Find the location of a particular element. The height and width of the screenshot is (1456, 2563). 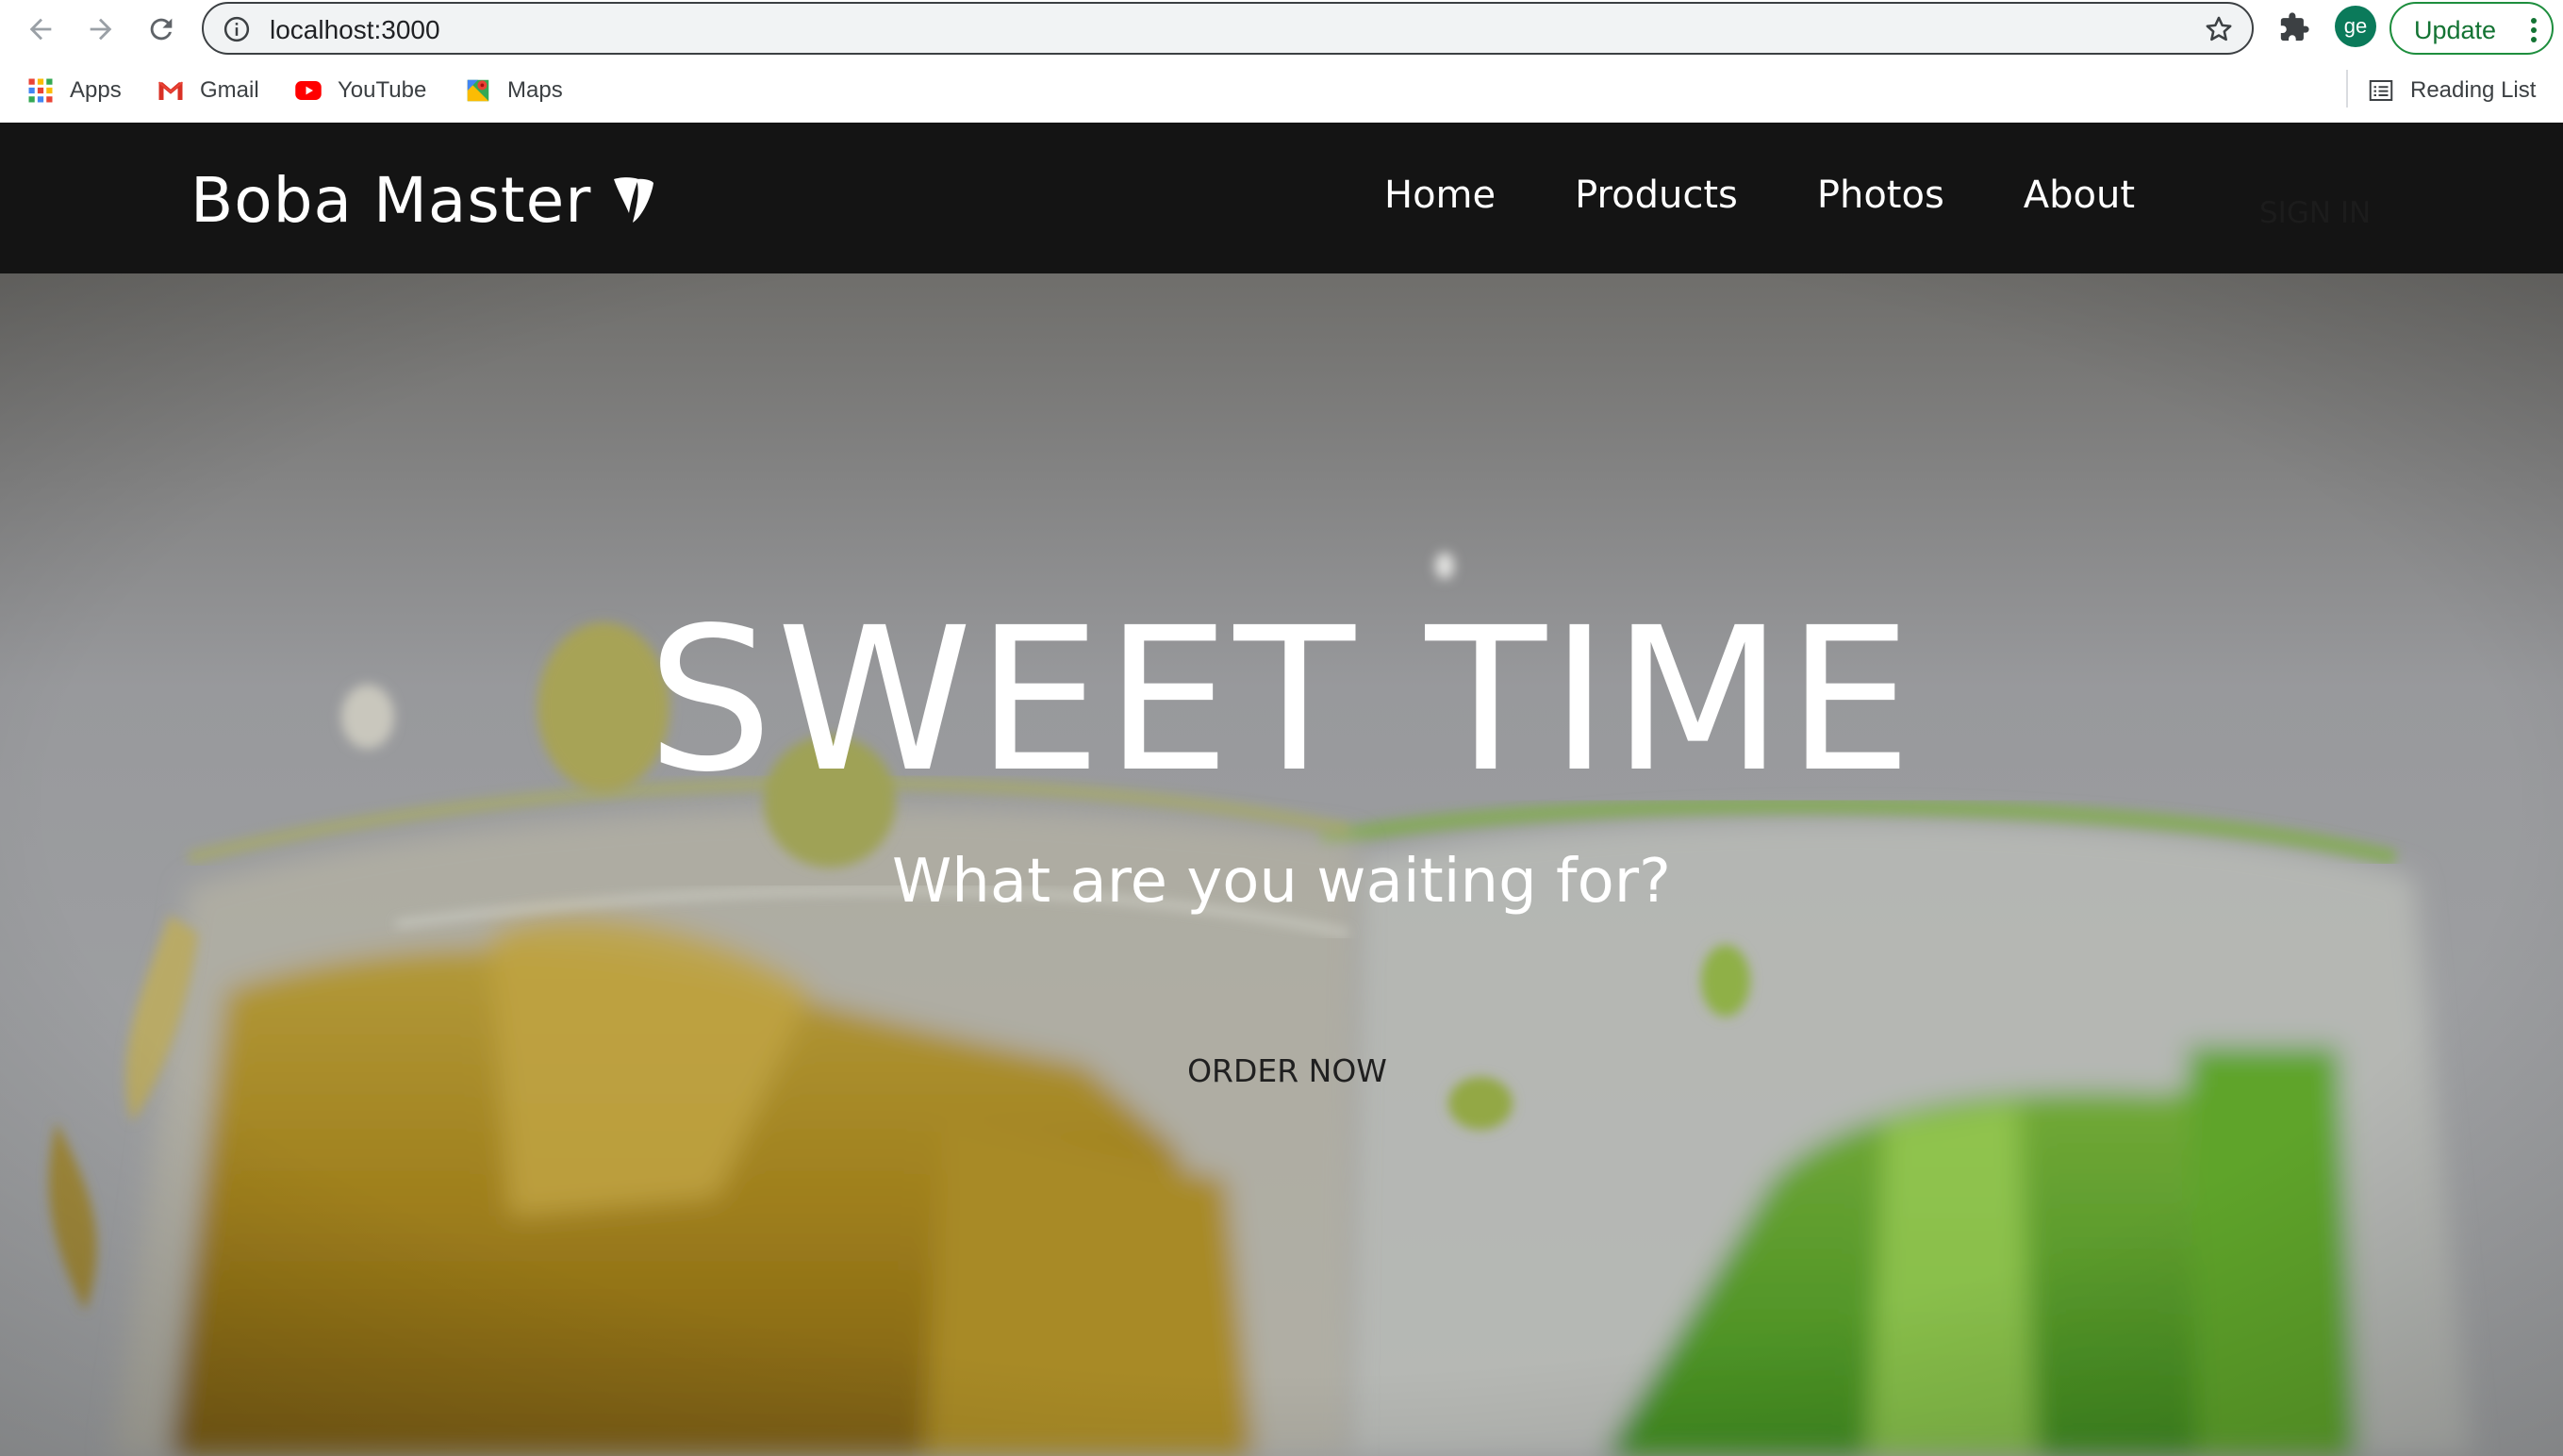

url-text: localhost:3000 is located at coordinates (355, 30).